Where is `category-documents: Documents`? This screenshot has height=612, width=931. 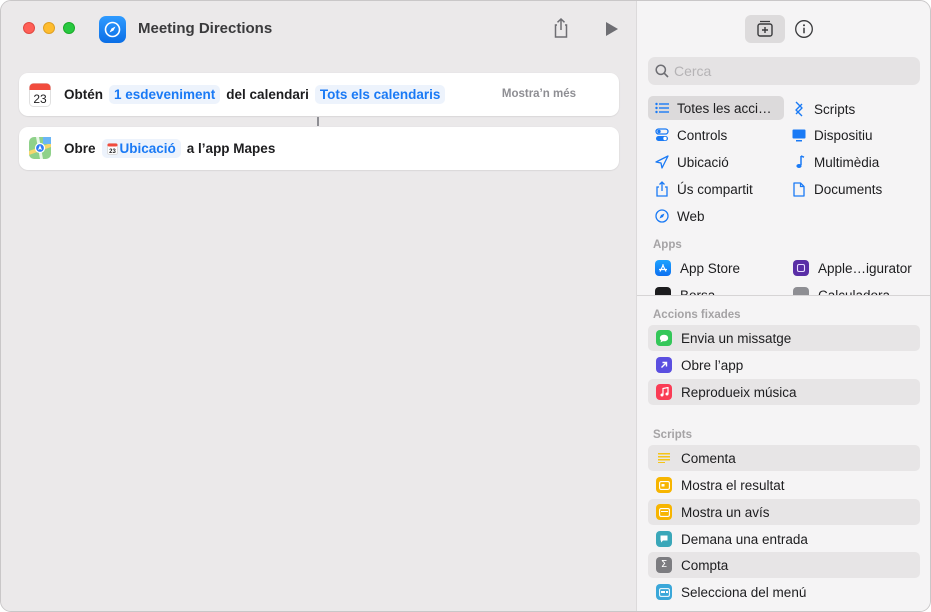 category-documents: Documents is located at coordinates (836, 189).